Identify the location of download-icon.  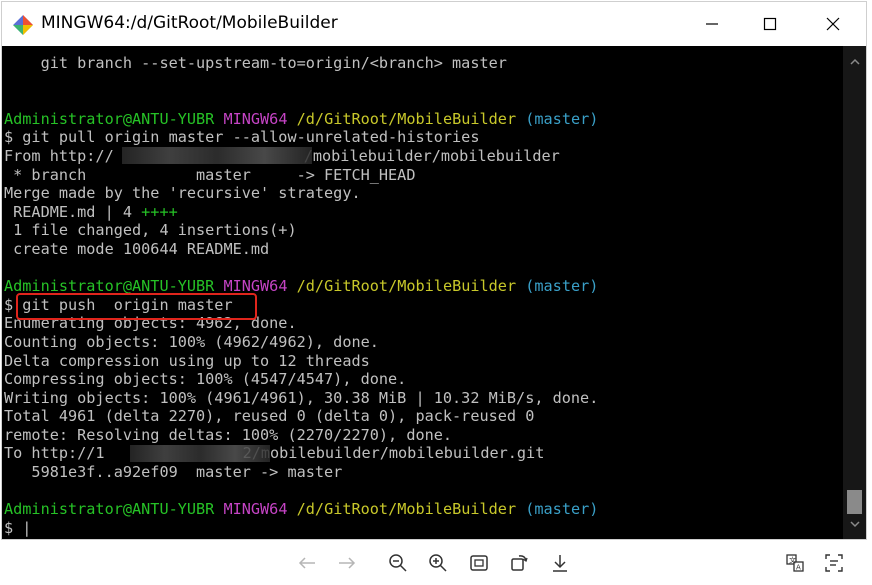
(560, 563).